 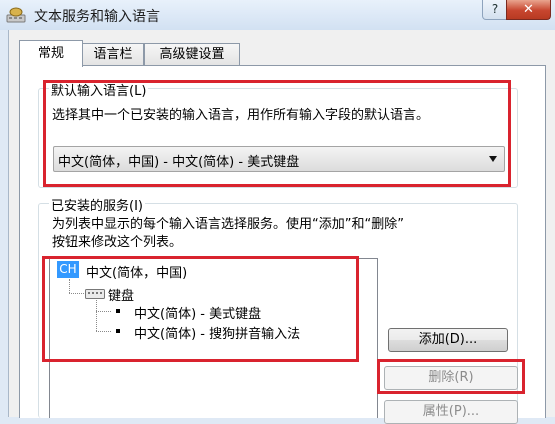 What do you see at coordinates (228, 224) in the screenshot?
I see `installed-services-description-line1: 为列表中显示的每个输入语言选择服务。使用“添加”和“删除”` at bounding box center [228, 224].